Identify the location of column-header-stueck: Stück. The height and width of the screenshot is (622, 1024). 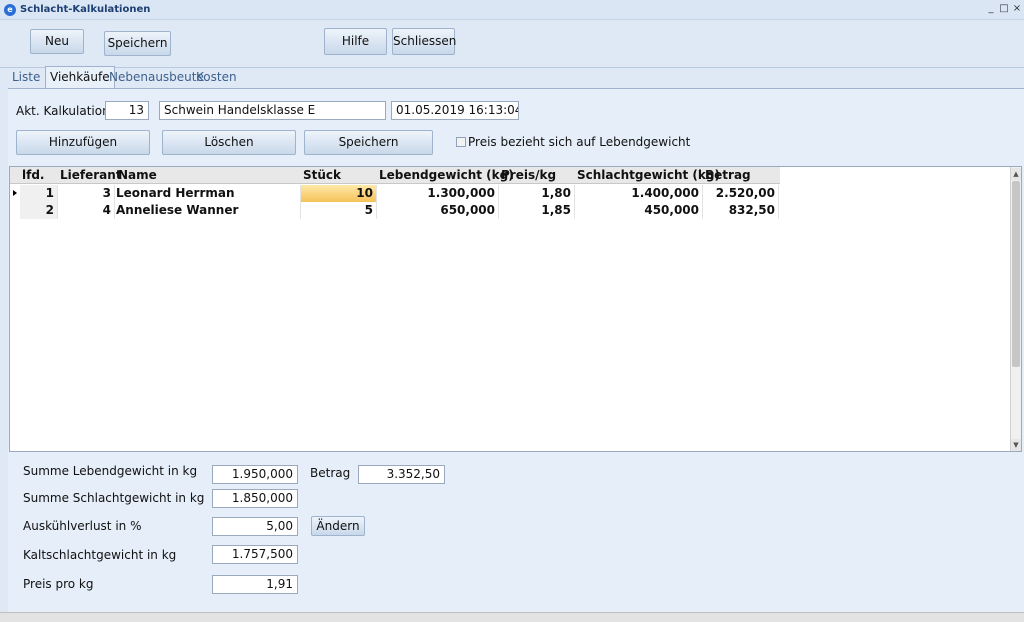
(321, 175).